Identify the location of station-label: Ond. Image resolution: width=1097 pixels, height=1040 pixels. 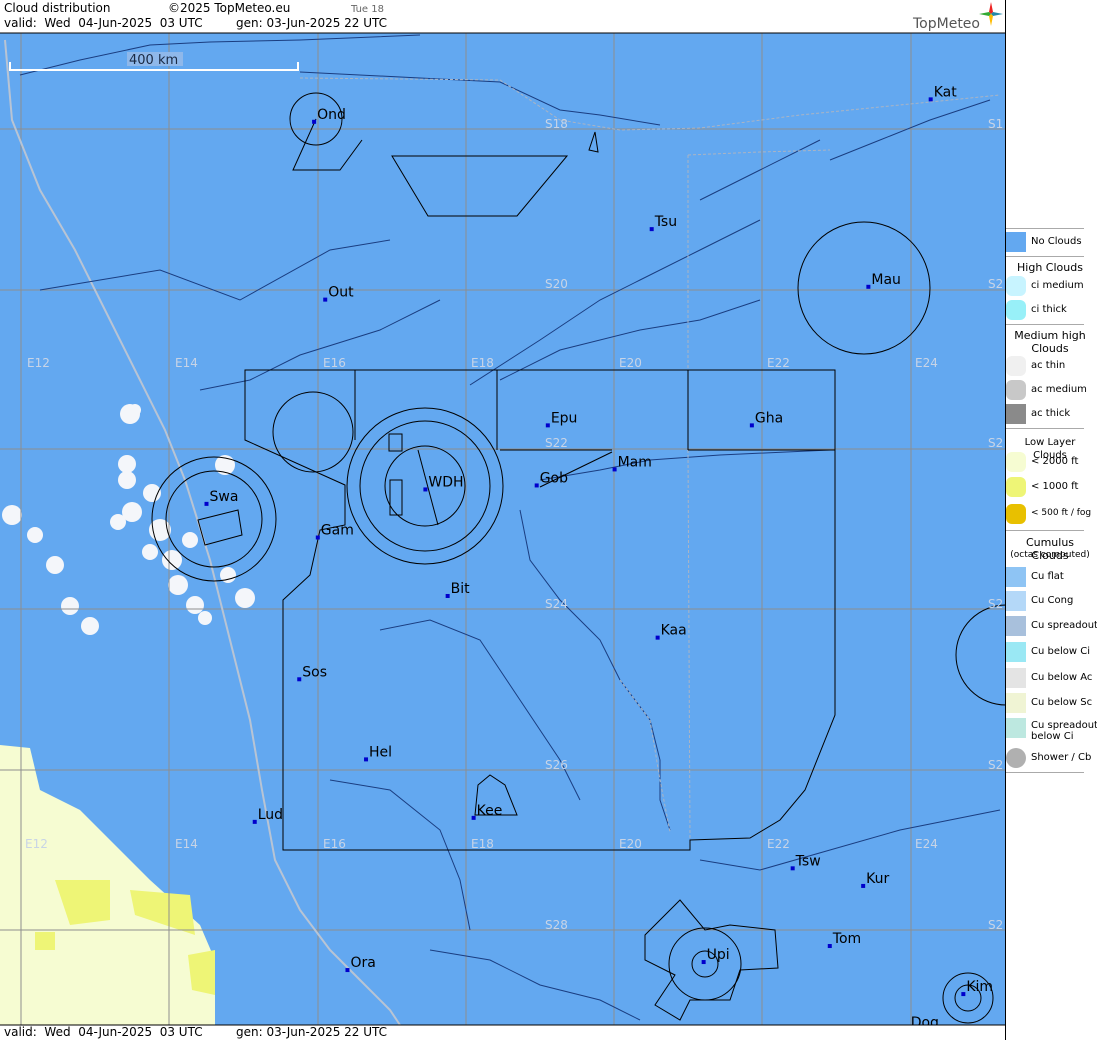
(331, 115).